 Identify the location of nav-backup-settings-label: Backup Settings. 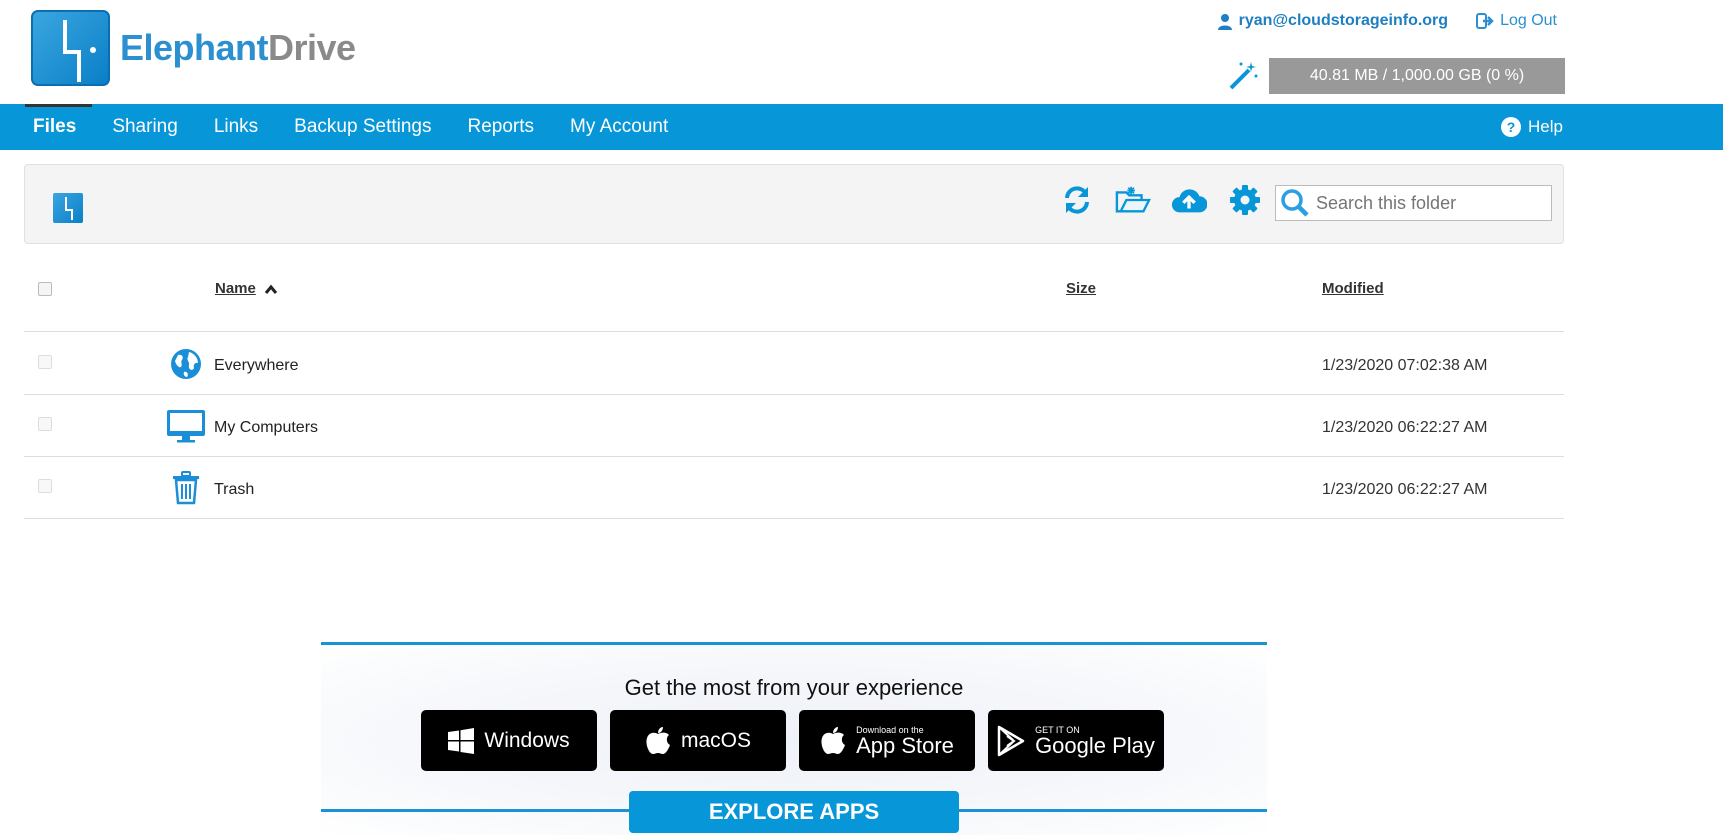
(363, 126).